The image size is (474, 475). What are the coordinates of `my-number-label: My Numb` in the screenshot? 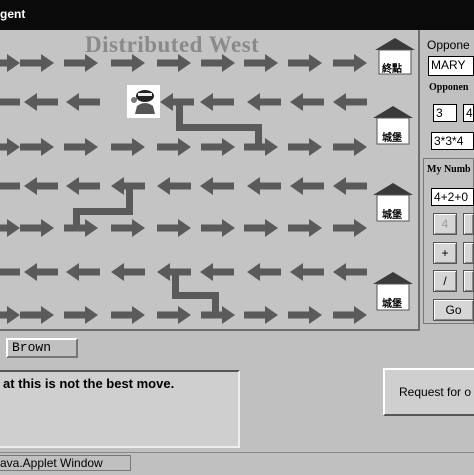 It's located at (449, 169).